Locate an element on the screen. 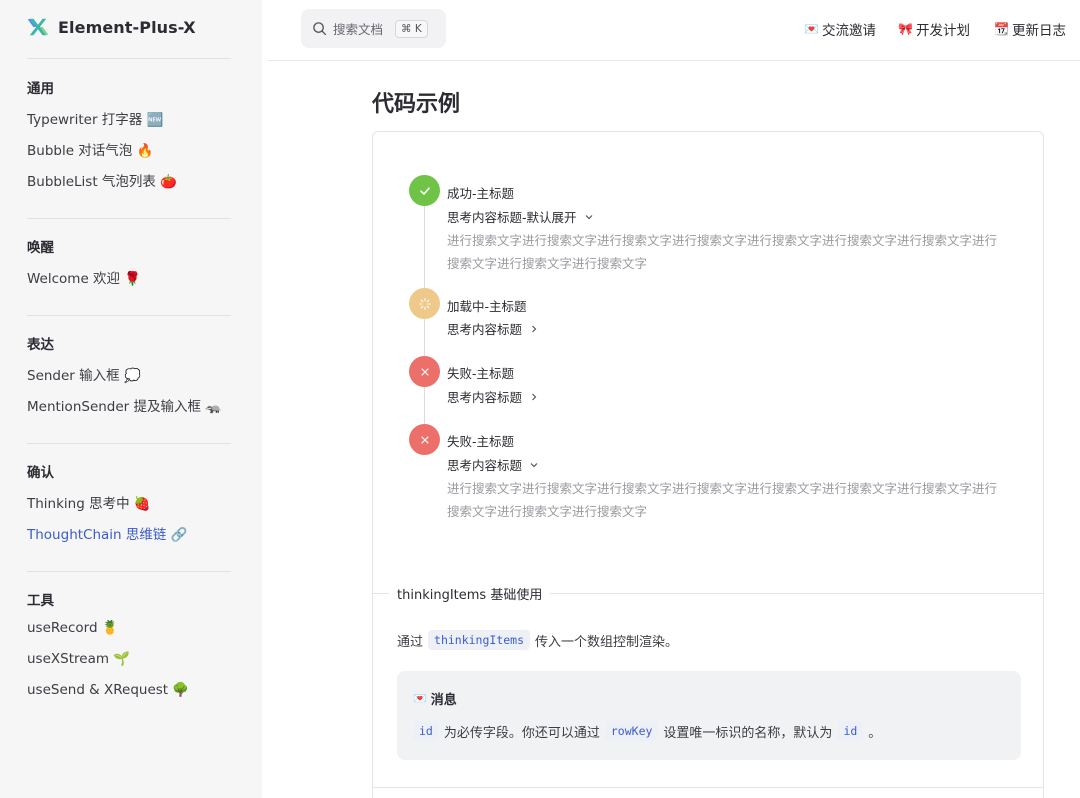 This screenshot has width=1080, height=798. section-description: 通过 thinkingItems 传入一个数组控制渲染。 is located at coordinates (537, 640).